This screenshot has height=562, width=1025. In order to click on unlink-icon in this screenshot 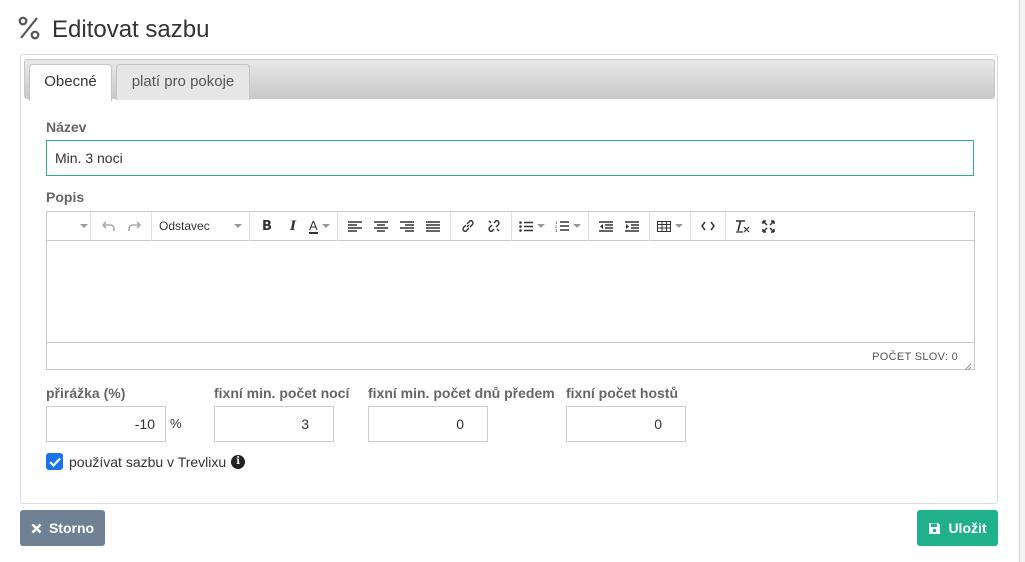, I will do `click(494, 226)`.